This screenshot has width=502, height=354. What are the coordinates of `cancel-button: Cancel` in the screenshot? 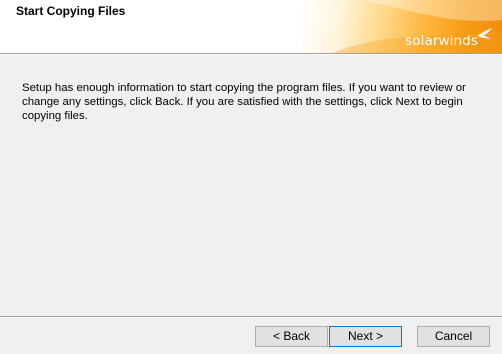 It's located at (453, 336).